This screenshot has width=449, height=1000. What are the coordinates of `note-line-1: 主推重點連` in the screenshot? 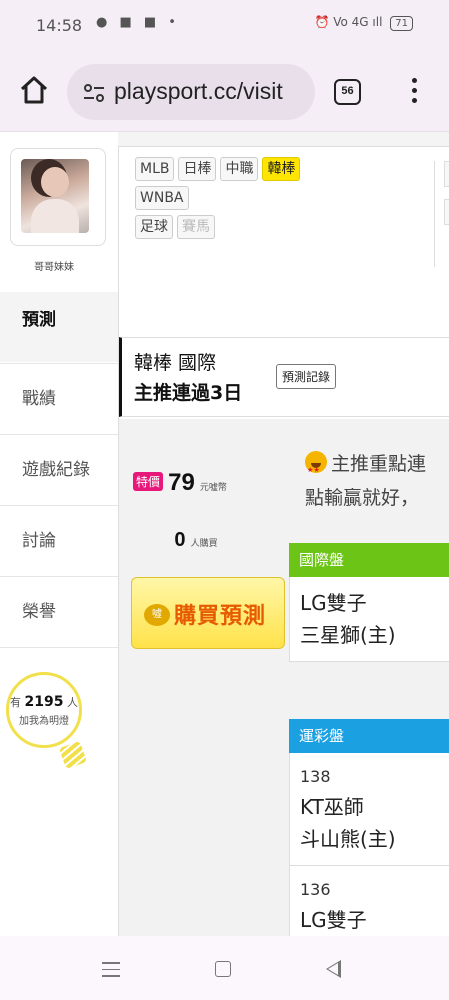 It's located at (379, 464).